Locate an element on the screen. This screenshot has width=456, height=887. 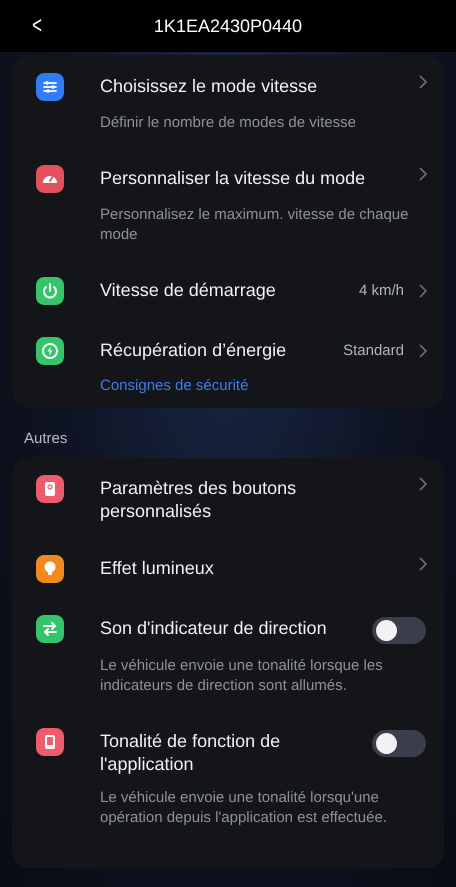
arrows-icon is located at coordinates (50, 629).